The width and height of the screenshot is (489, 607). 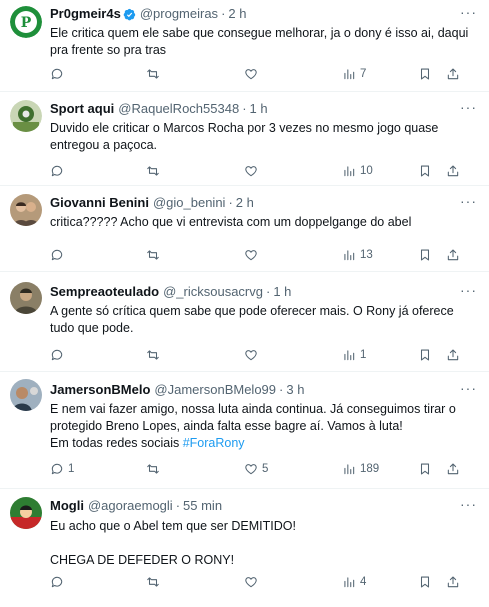 I want to click on author-handle: @agoraemogli, so click(x=130, y=506).